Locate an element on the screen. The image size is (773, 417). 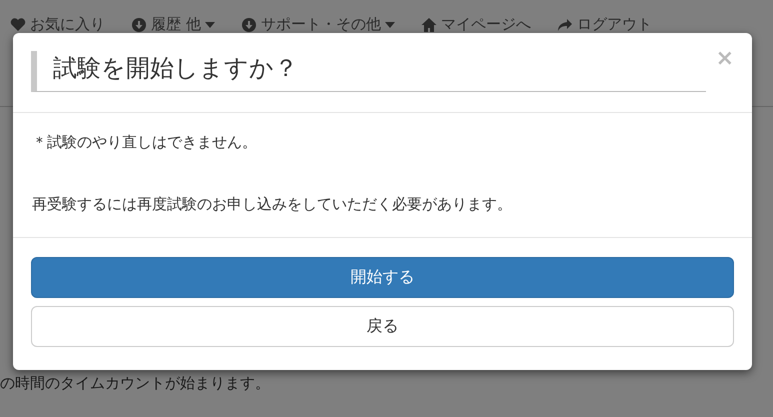
nav-link: ログアウト is located at coordinates (604, 24).